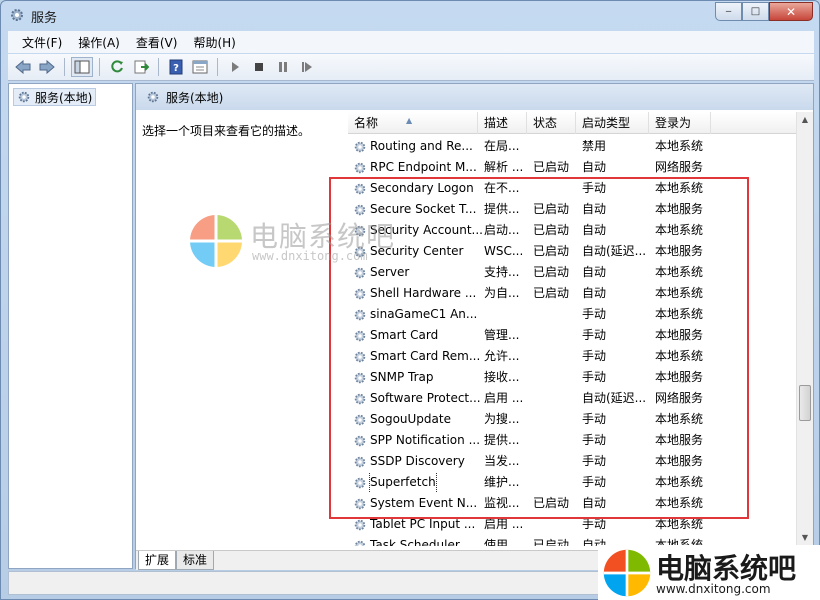 The width and height of the screenshot is (820, 600). I want to click on service-row: Task Scheduler 使用... 已启动 自动 本地系统, so click(574, 540).